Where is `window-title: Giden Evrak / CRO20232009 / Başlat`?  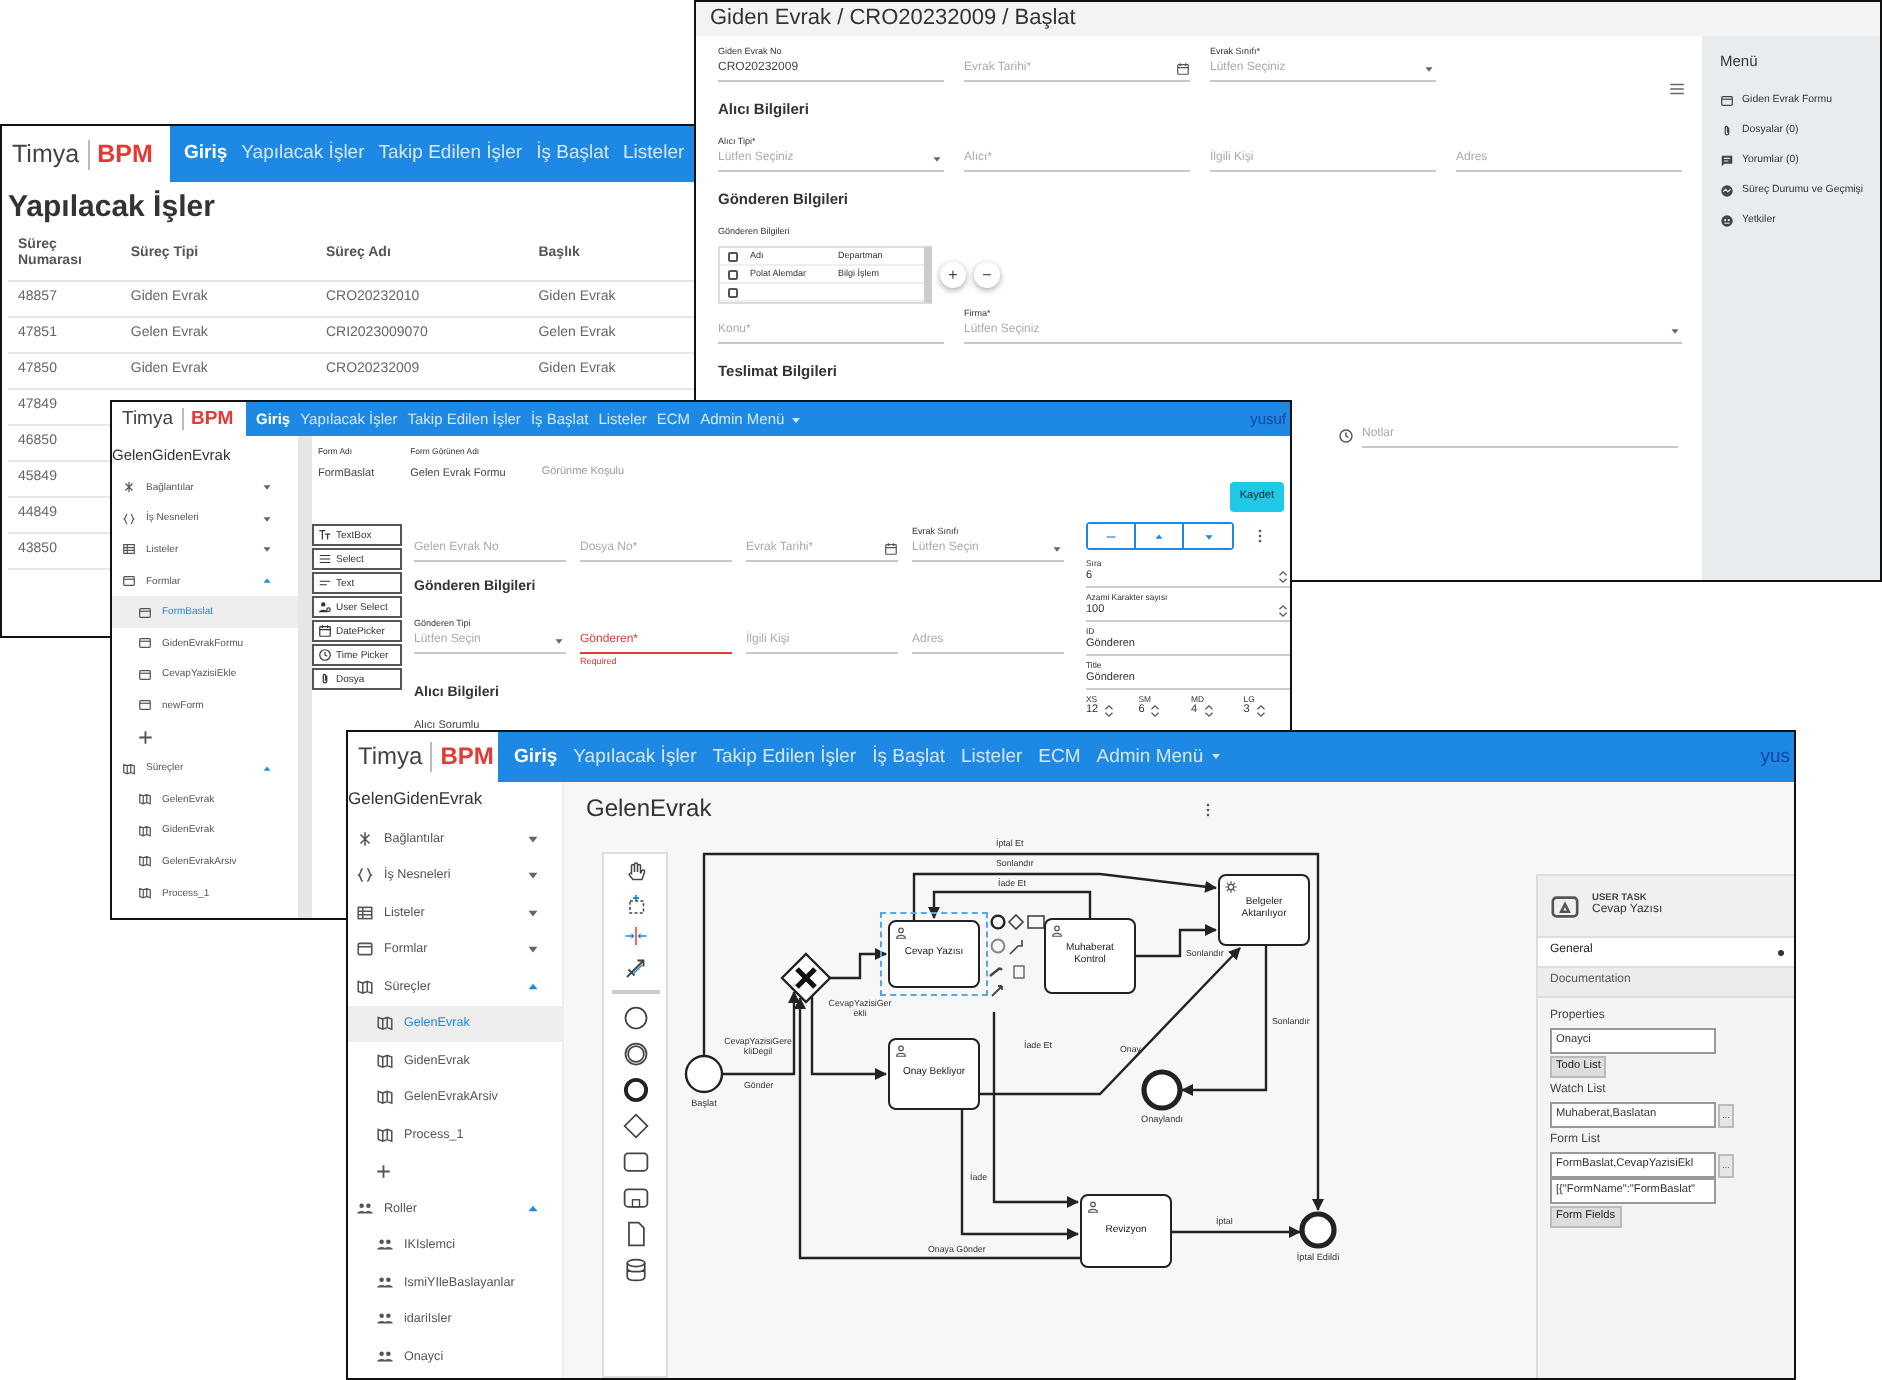 window-title: Giden Evrak / CRO20232009 / Başlat is located at coordinates (893, 19).